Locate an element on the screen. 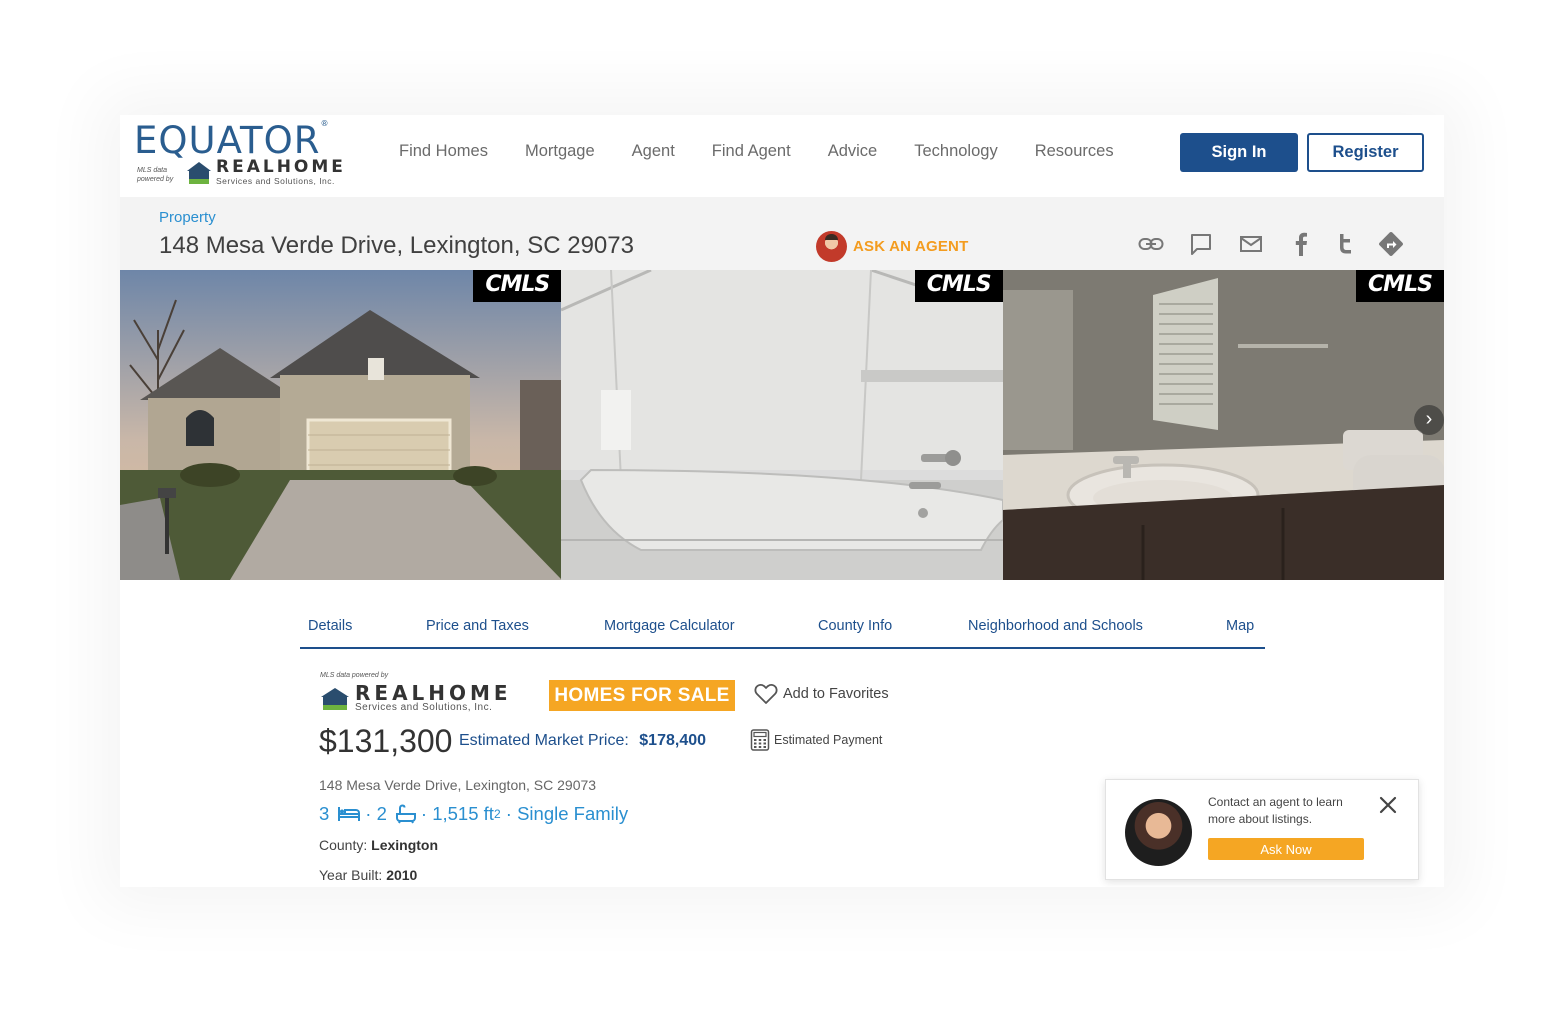 Image resolution: width=1564 pixels, height=1011 pixels. realhome-wordmark: REALHOME is located at coordinates (281, 167).